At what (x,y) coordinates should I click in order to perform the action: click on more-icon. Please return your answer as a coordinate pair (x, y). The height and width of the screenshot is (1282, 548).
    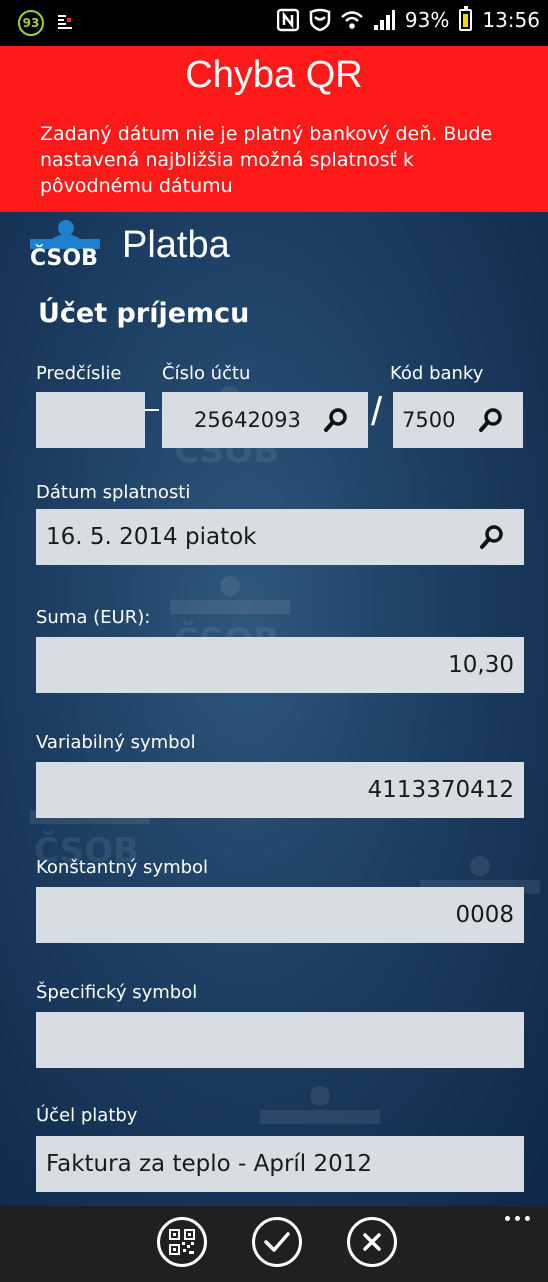
    Looking at the image, I should click on (517, 1218).